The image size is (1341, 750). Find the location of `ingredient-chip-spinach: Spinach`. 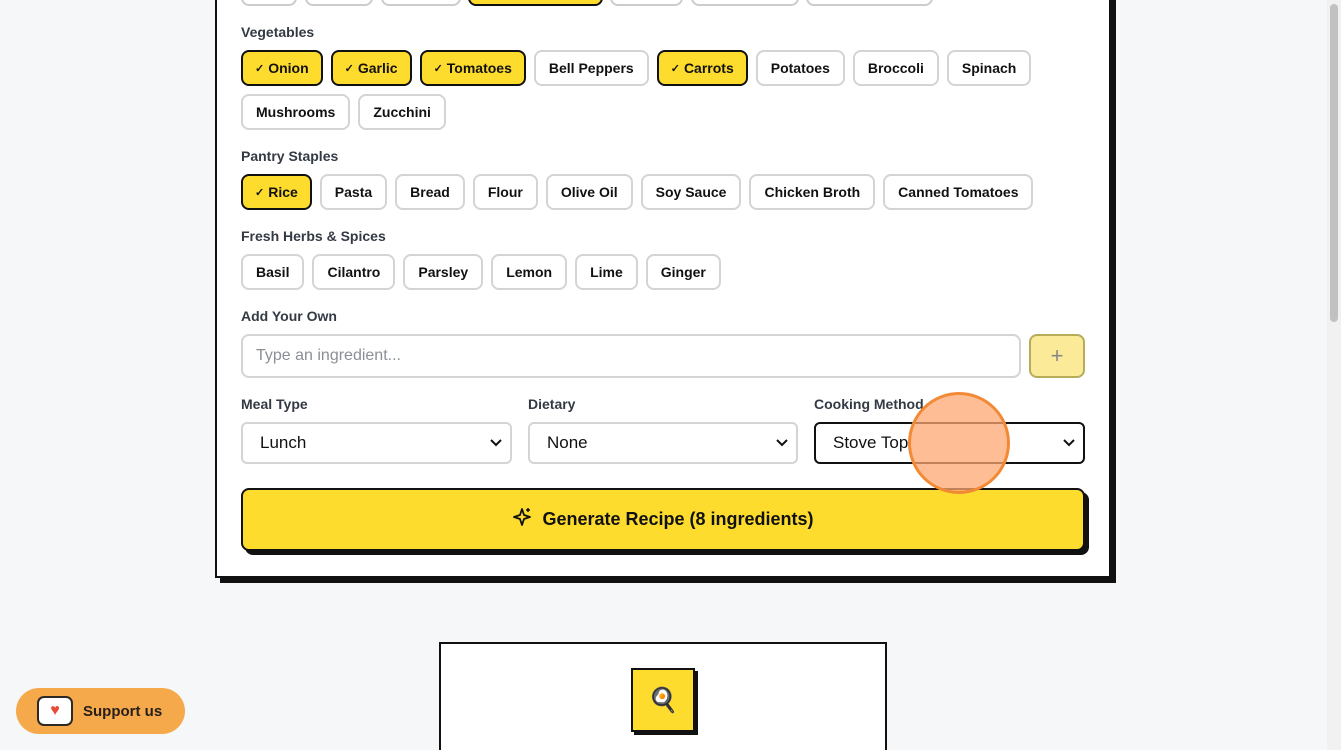

ingredient-chip-spinach: Spinach is located at coordinates (989, 68).